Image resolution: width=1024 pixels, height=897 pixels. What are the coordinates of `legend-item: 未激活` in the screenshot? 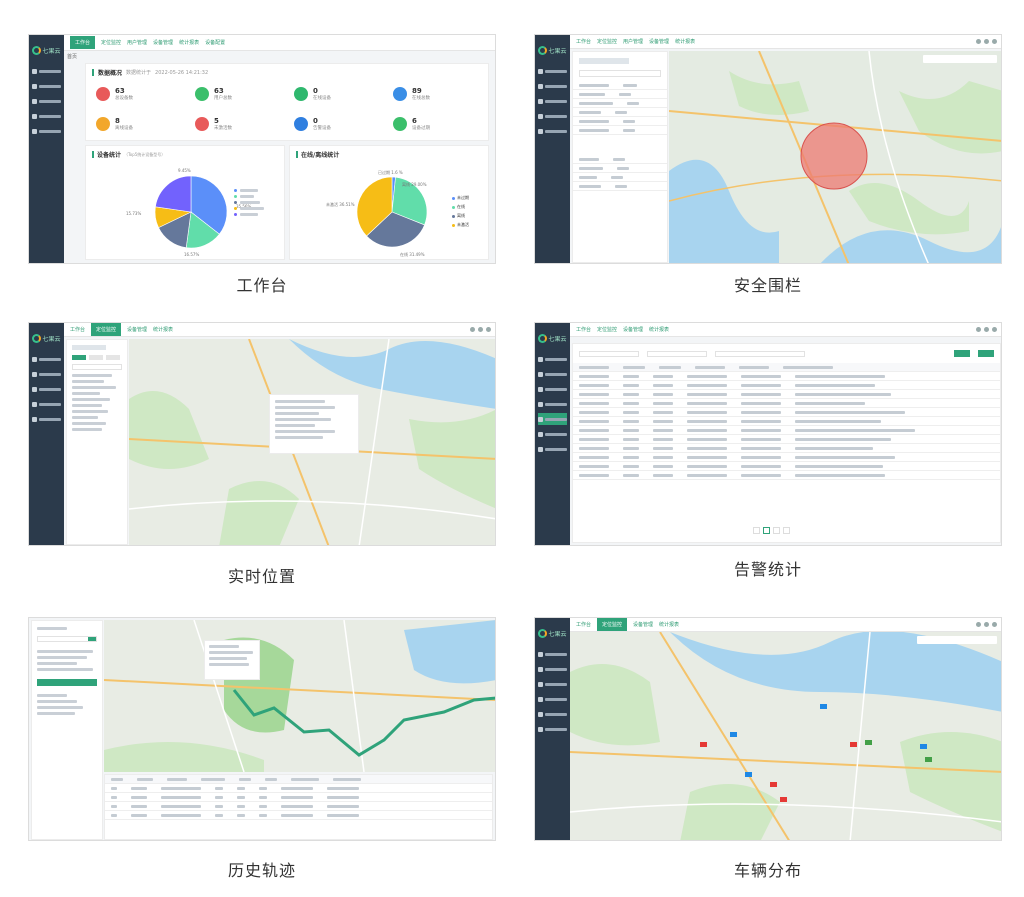 It's located at (460, 225).